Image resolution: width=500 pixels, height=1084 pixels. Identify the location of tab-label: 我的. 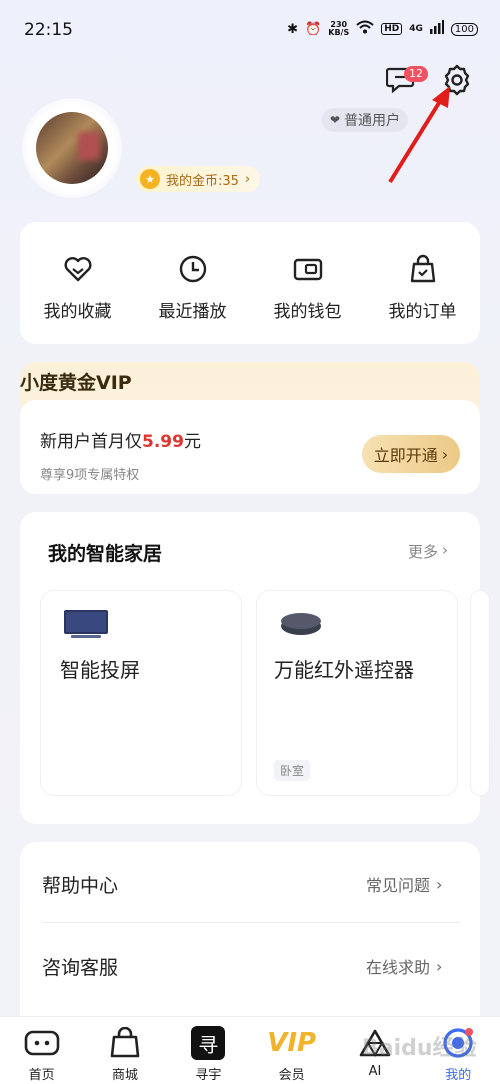
(458, 1075).